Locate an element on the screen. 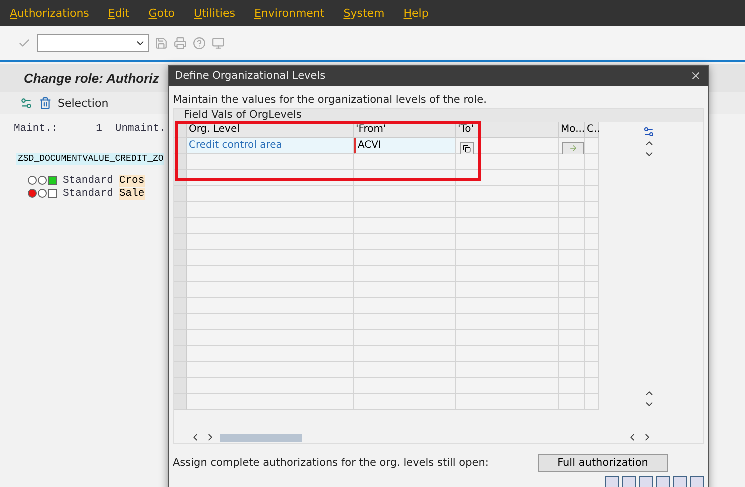 This screenshot has height=487, width=745. group-title: Field Vals of OrgLevels is located at coordinates (243, 115).